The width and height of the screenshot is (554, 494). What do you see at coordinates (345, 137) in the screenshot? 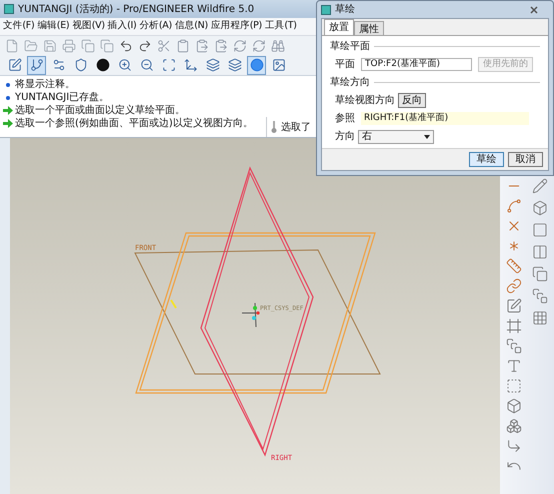
I see `field-label: 方向` at bounding box center [345, 137].